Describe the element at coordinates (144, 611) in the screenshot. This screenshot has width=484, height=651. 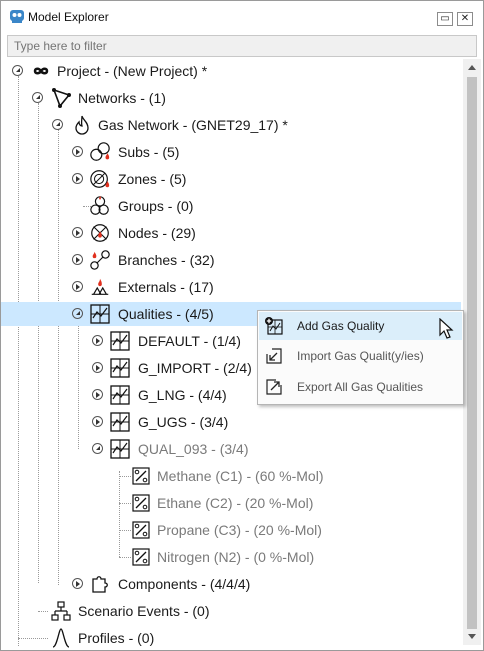
I see `tree-item-label: Scenario Events - (0)` at that location.